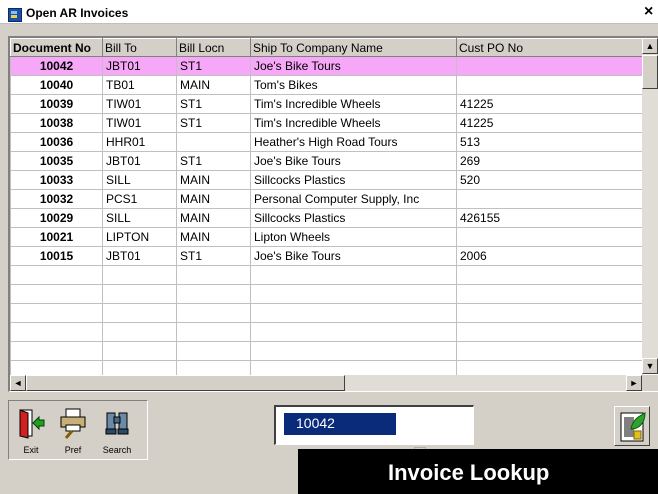 Image resolution: width=658 pixels, height=494 pixels. Describe the element at coordinates (634, 383) in the screenshot. I see `scroll-right-button: ►` at that location.